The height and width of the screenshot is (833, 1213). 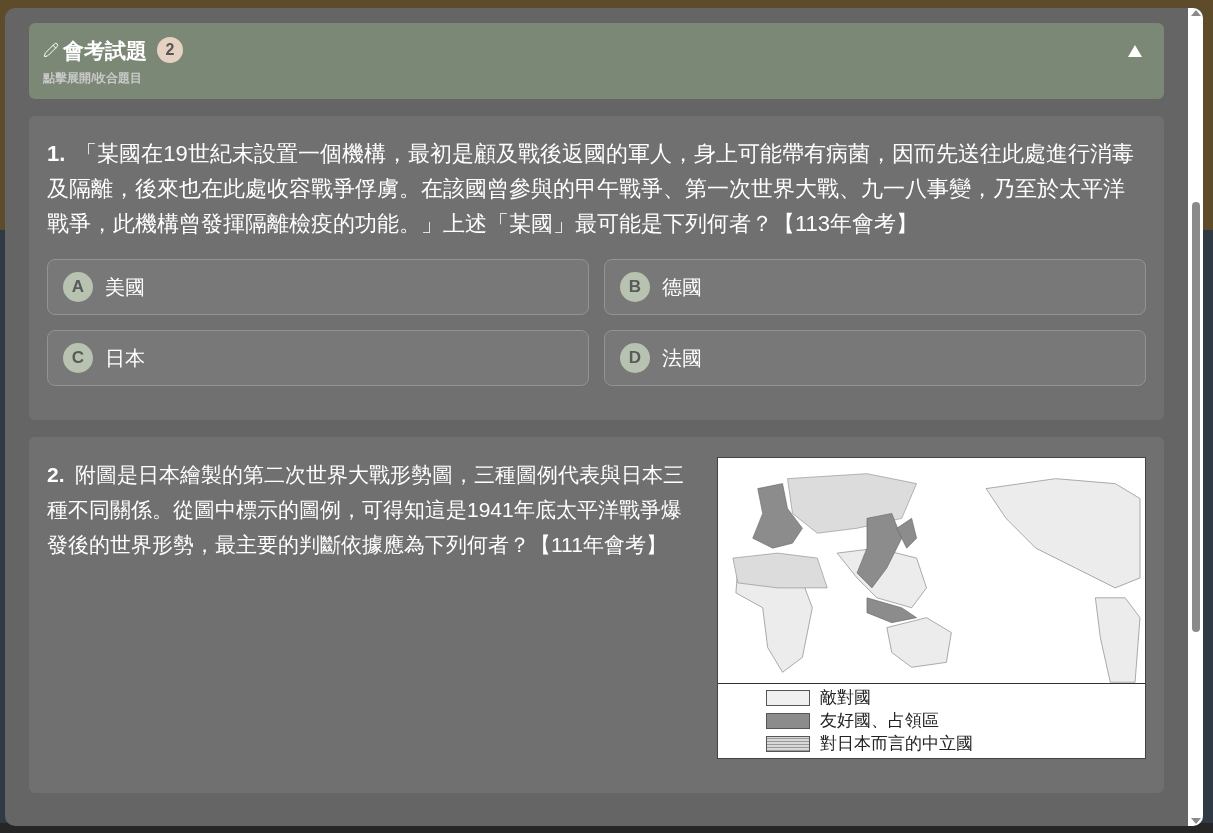 I want to click on answer-option: C 日本, so click(x=318, y=358).